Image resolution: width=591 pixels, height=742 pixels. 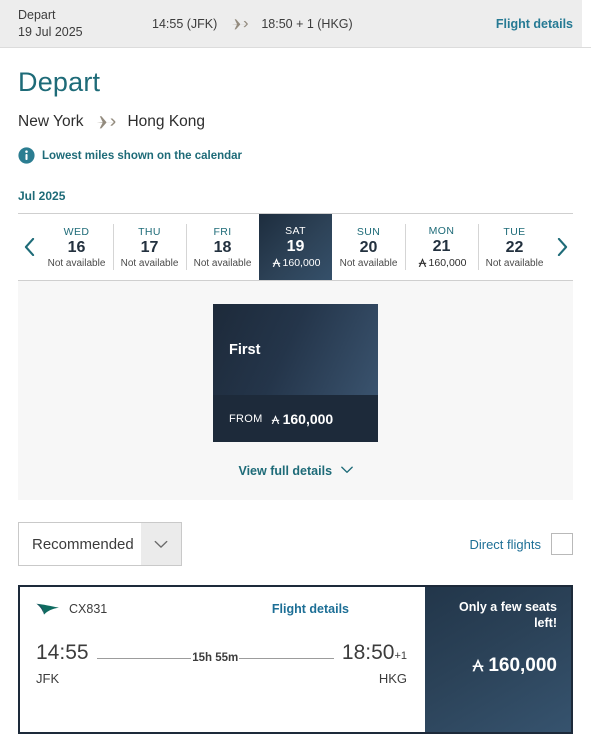 I want to click on cathay-brushwing-icon, so click(x=52, y=609).